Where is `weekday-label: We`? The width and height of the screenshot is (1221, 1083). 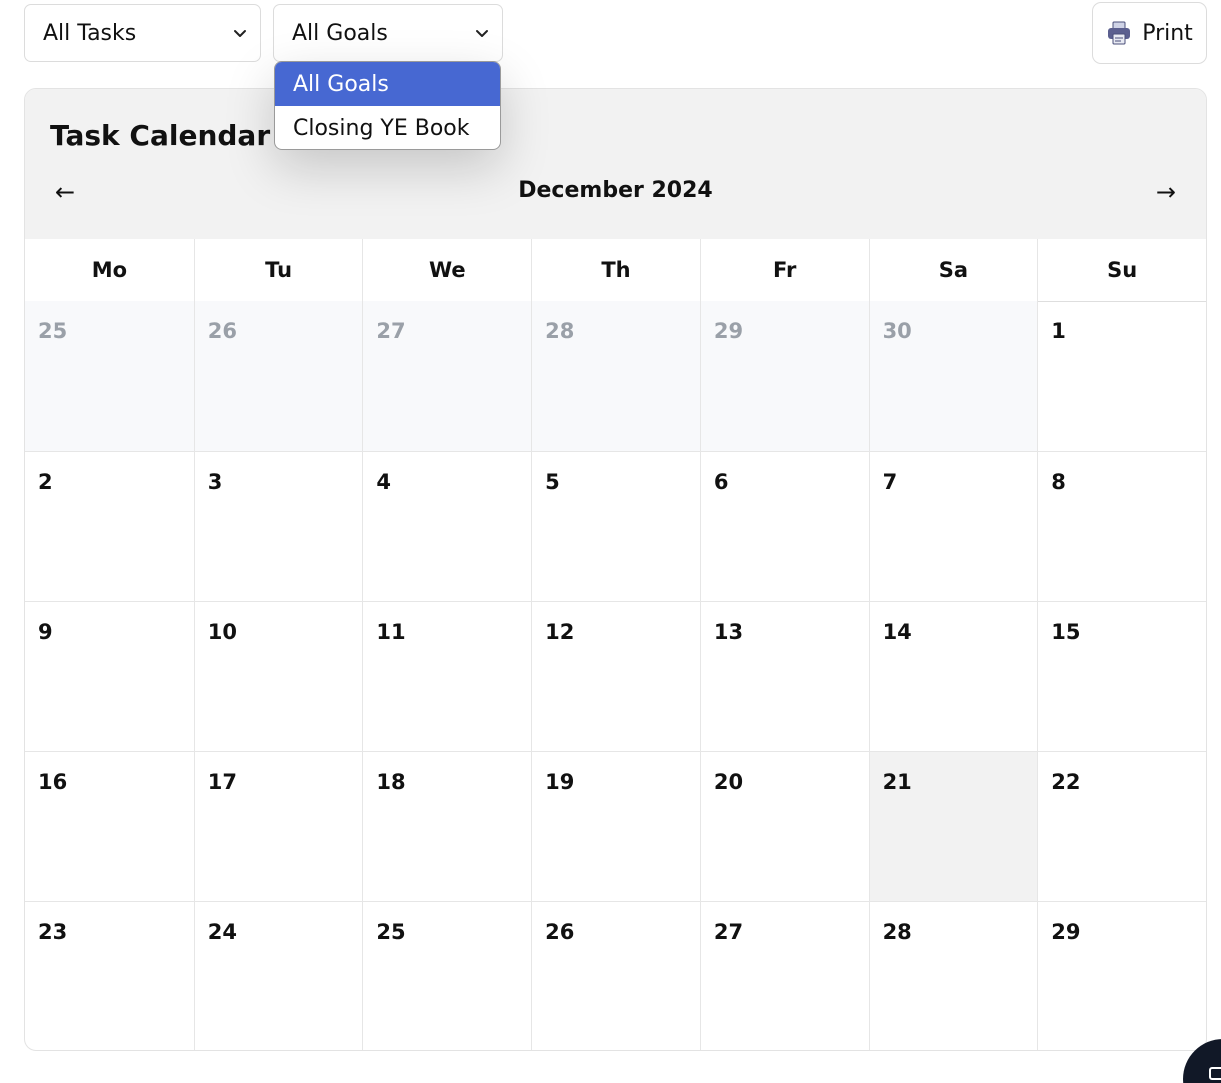 weekday-label: We is located at coordinates (446, 270).